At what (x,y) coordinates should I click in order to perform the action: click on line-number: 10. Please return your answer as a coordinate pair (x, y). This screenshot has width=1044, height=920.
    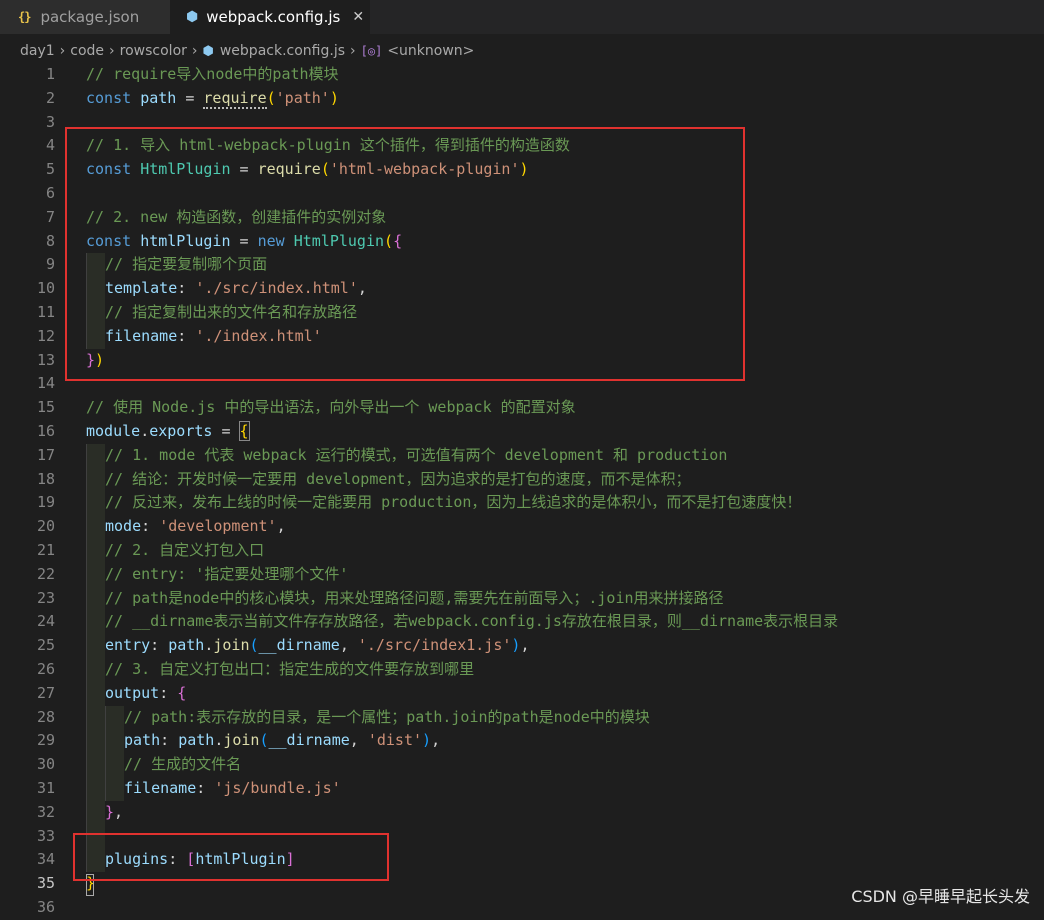
    Looking at the image, I should click on (45, 288).